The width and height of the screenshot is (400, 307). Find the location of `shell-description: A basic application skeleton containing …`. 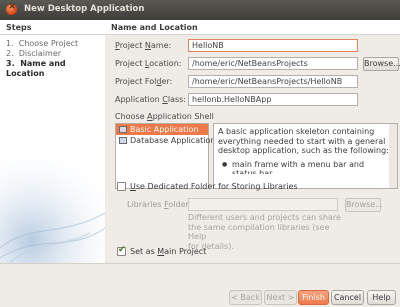

shell-description: A basic application skeleton containing … is located at coordinates (305, 156).